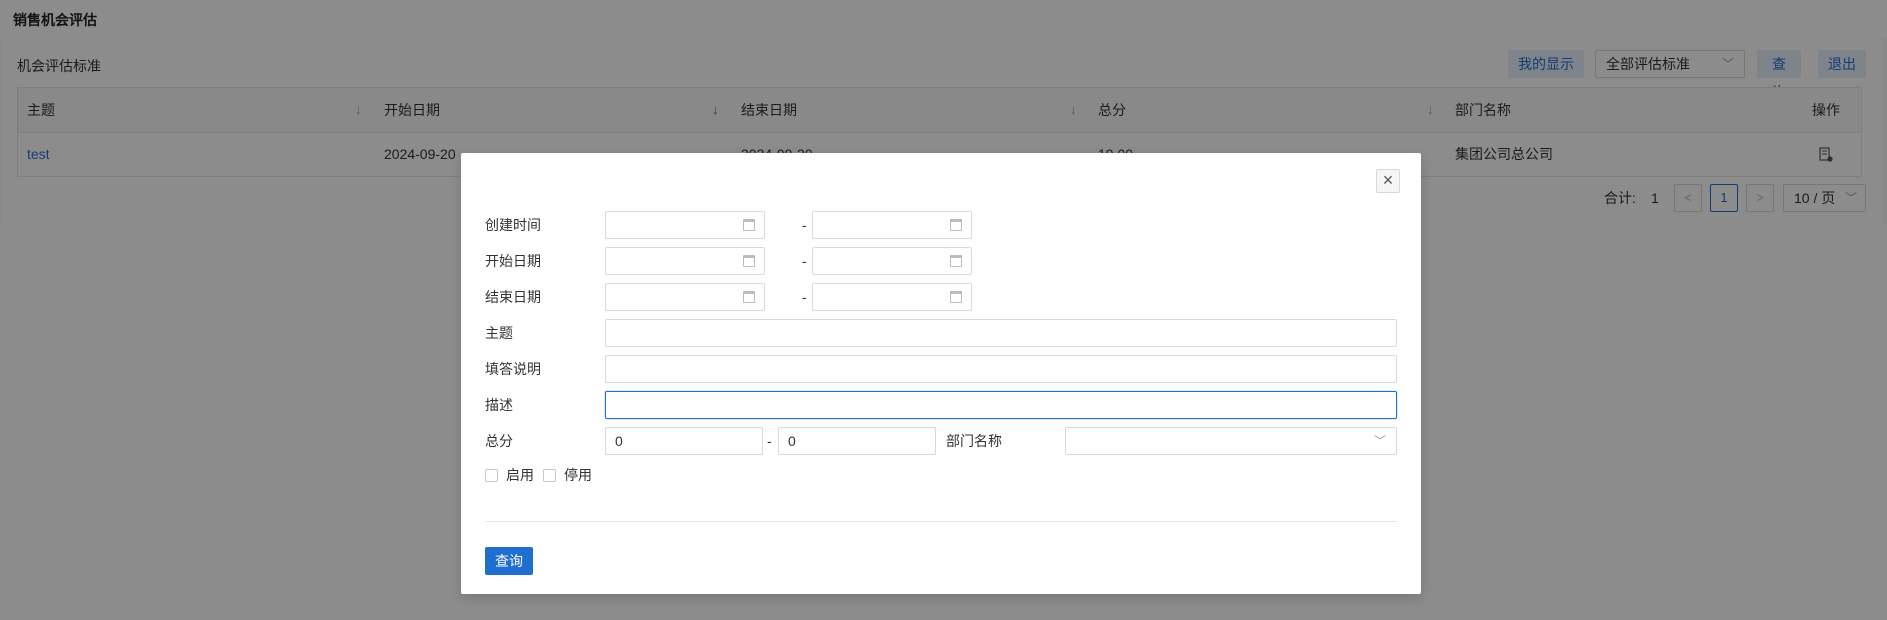 This screenshot has width=1887, height=620. Describe the element at coordinates (685, 225) in the screenshot. I see `created-time-start-input` at that location.